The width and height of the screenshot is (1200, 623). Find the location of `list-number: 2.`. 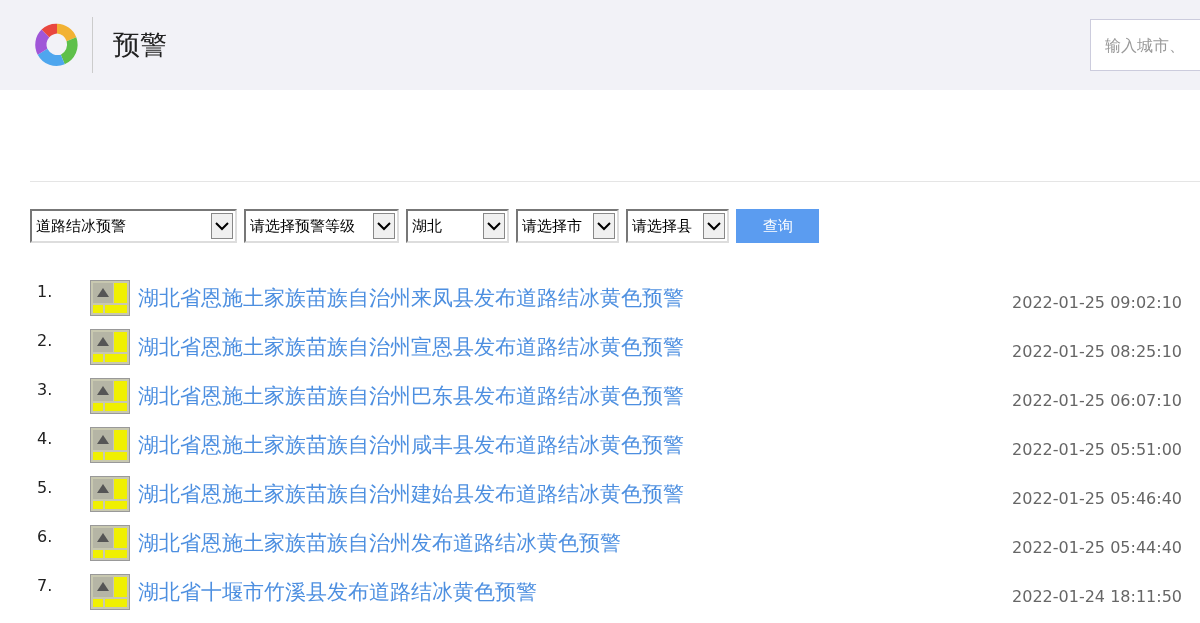

list-number: 2. is located at coordinates (45, 340).